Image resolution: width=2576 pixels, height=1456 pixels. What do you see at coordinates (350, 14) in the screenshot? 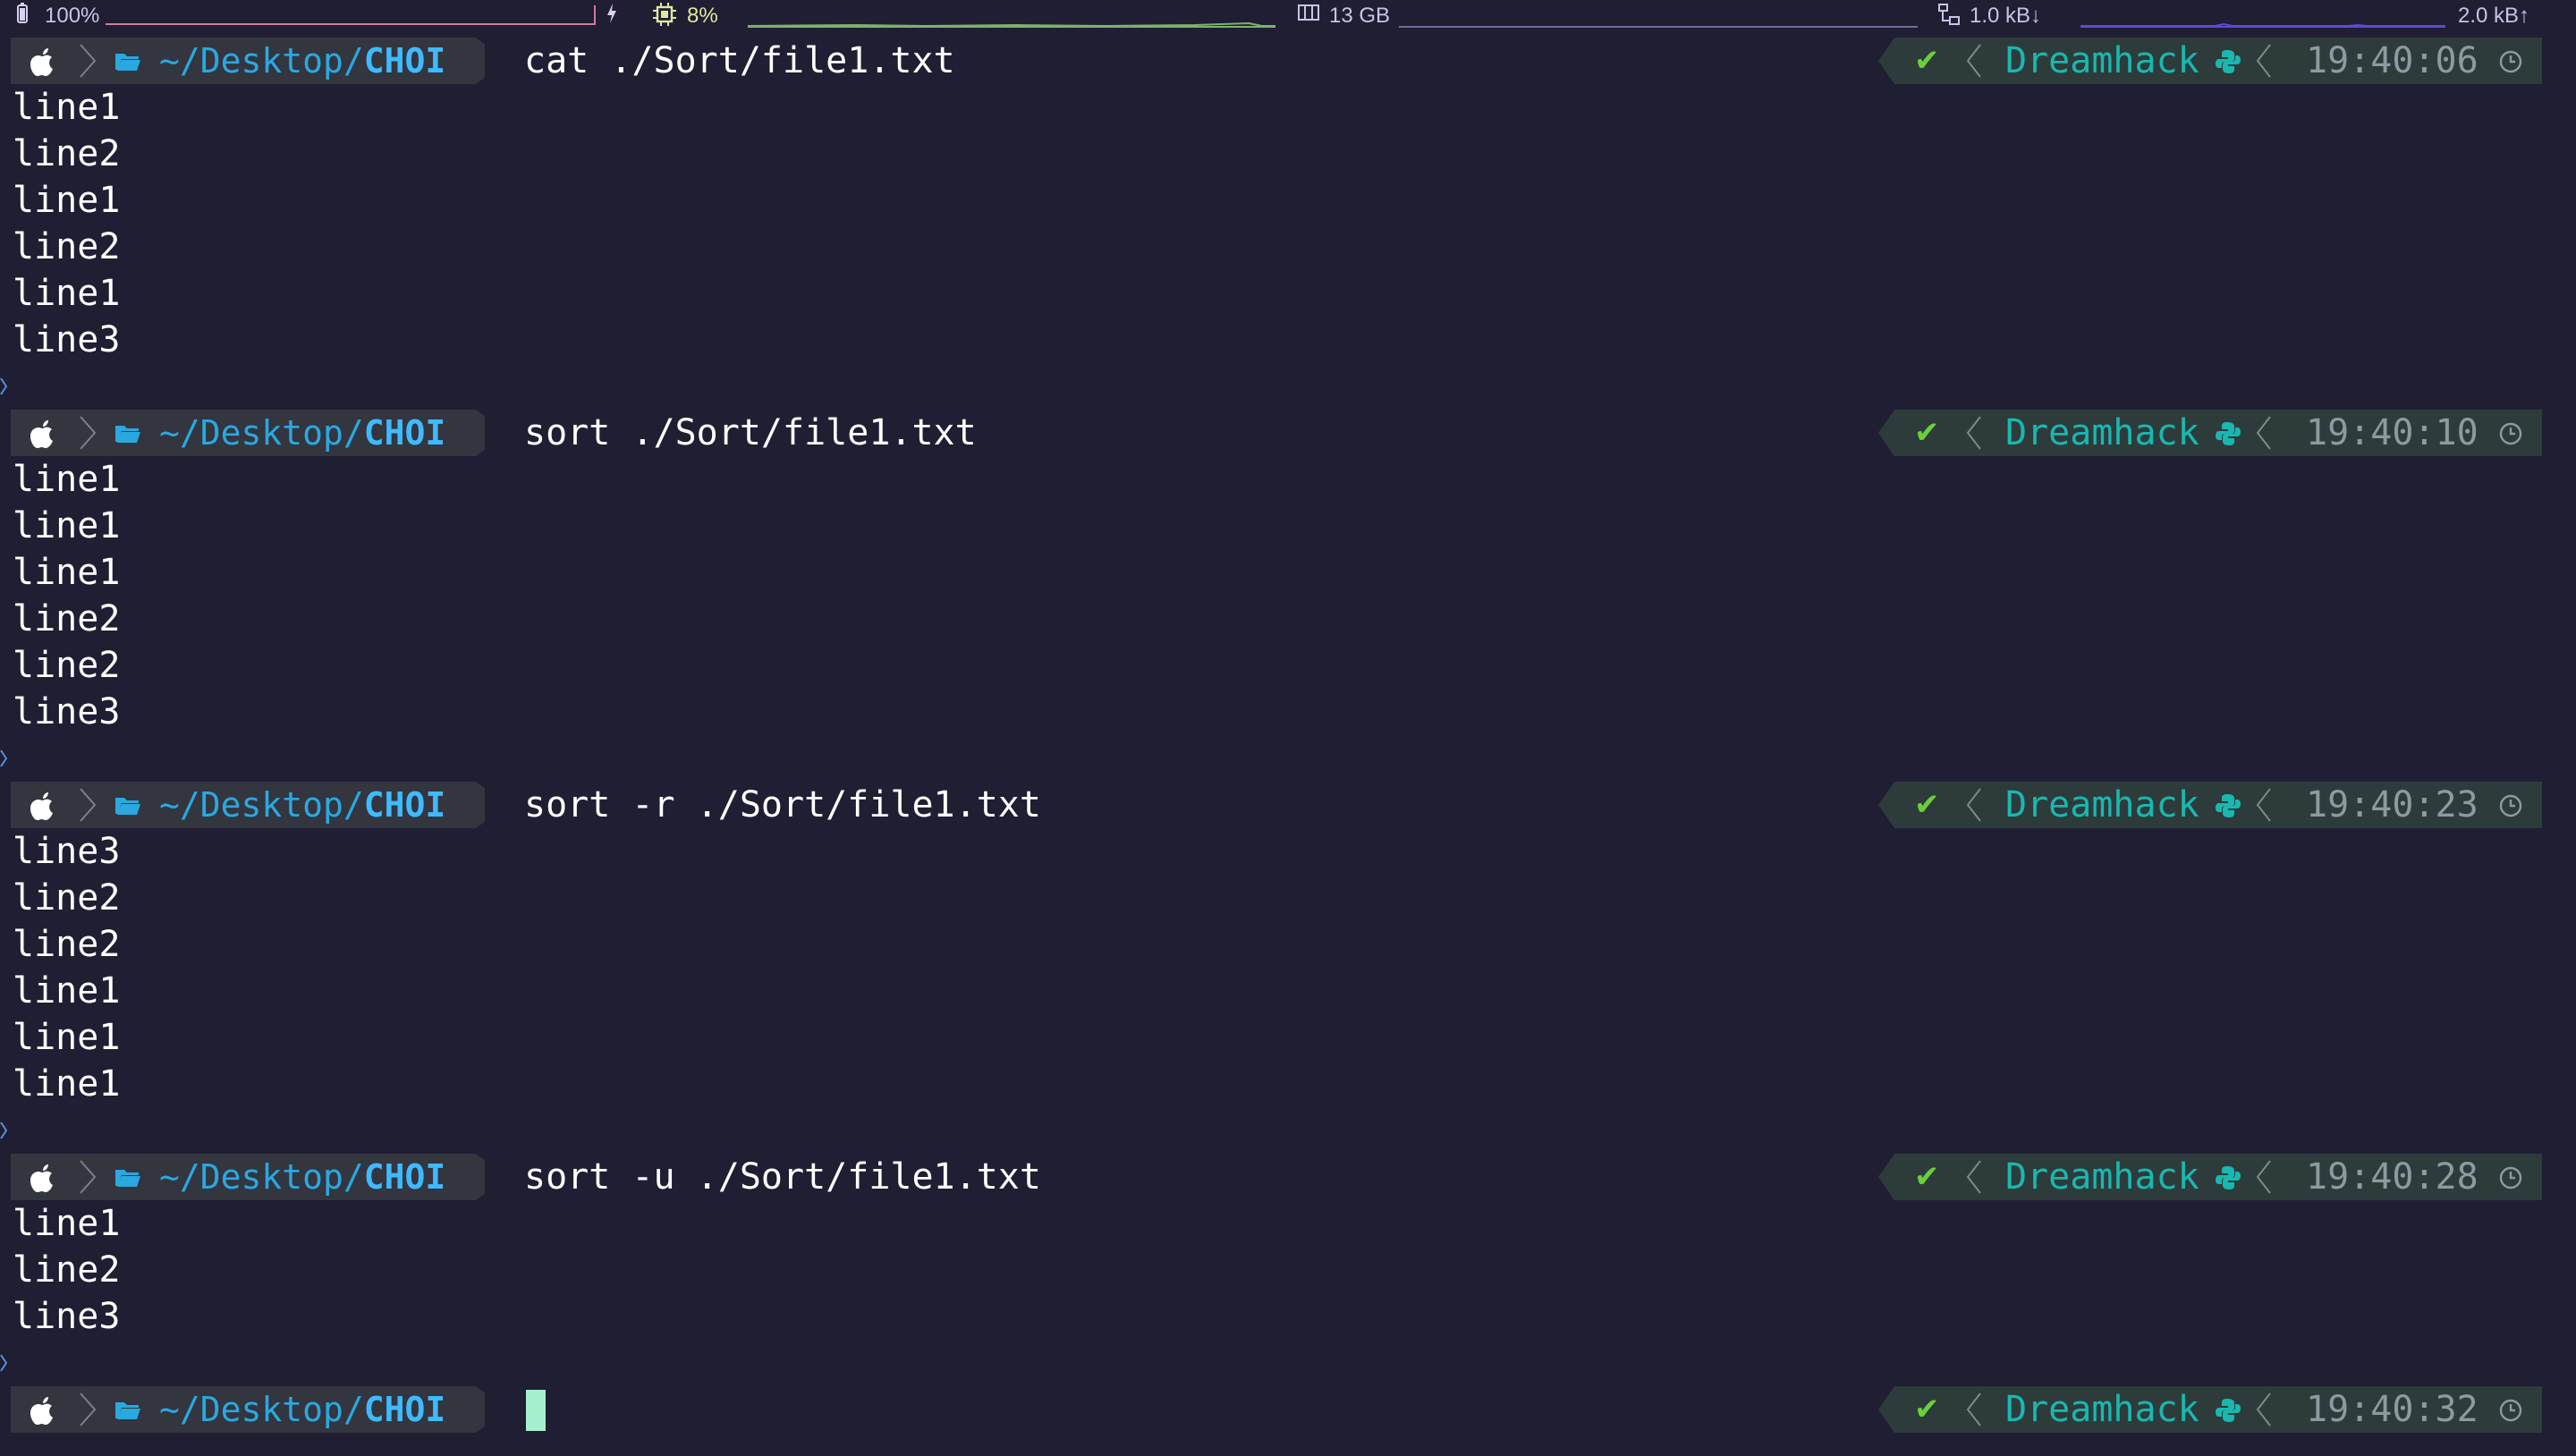
I see `battery-meter-fill` at bounding box center [350, 14].